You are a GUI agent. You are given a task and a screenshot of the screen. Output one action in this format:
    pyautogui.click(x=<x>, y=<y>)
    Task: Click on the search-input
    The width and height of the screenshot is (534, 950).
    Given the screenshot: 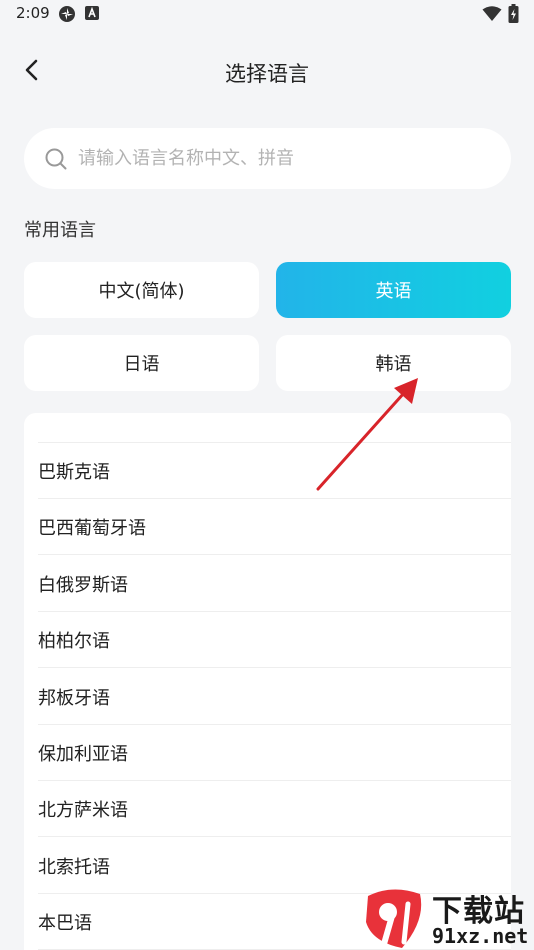 What is the action you would take?
    pyautogui.click(x=278, y=158)
    